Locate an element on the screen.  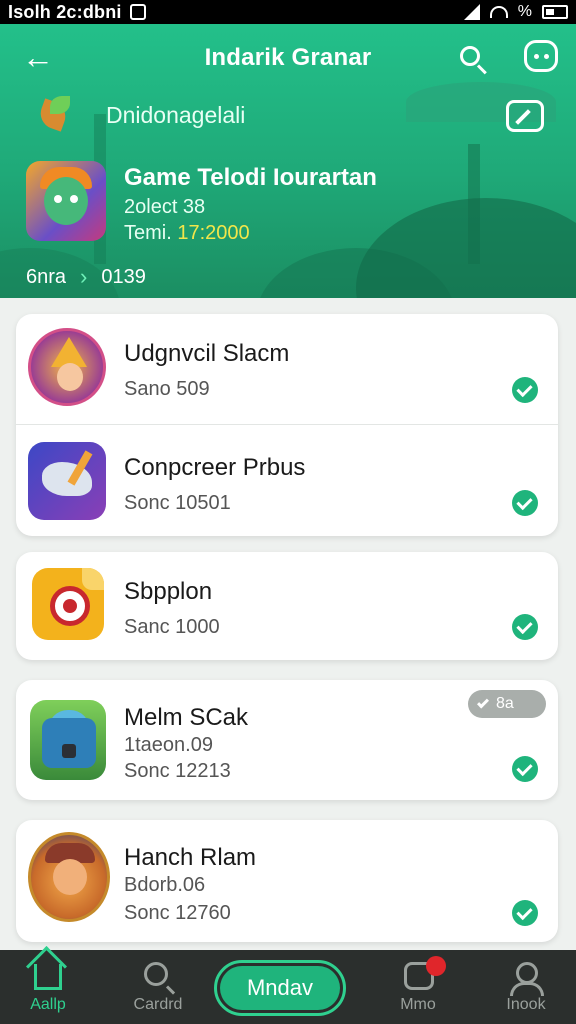
wizard-icon is located at coordinates (67, 367).